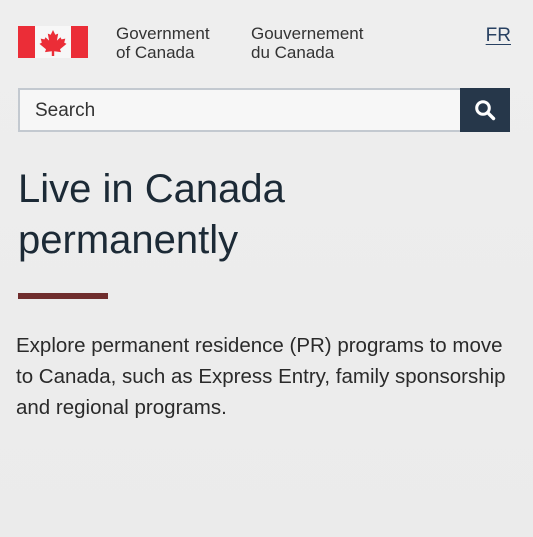 The height and width of the screenshot is (537, 533). Describe the element at coordinates (151, 189) in the screenshot. I see `page-title-line1: Live in Canada` at that location.